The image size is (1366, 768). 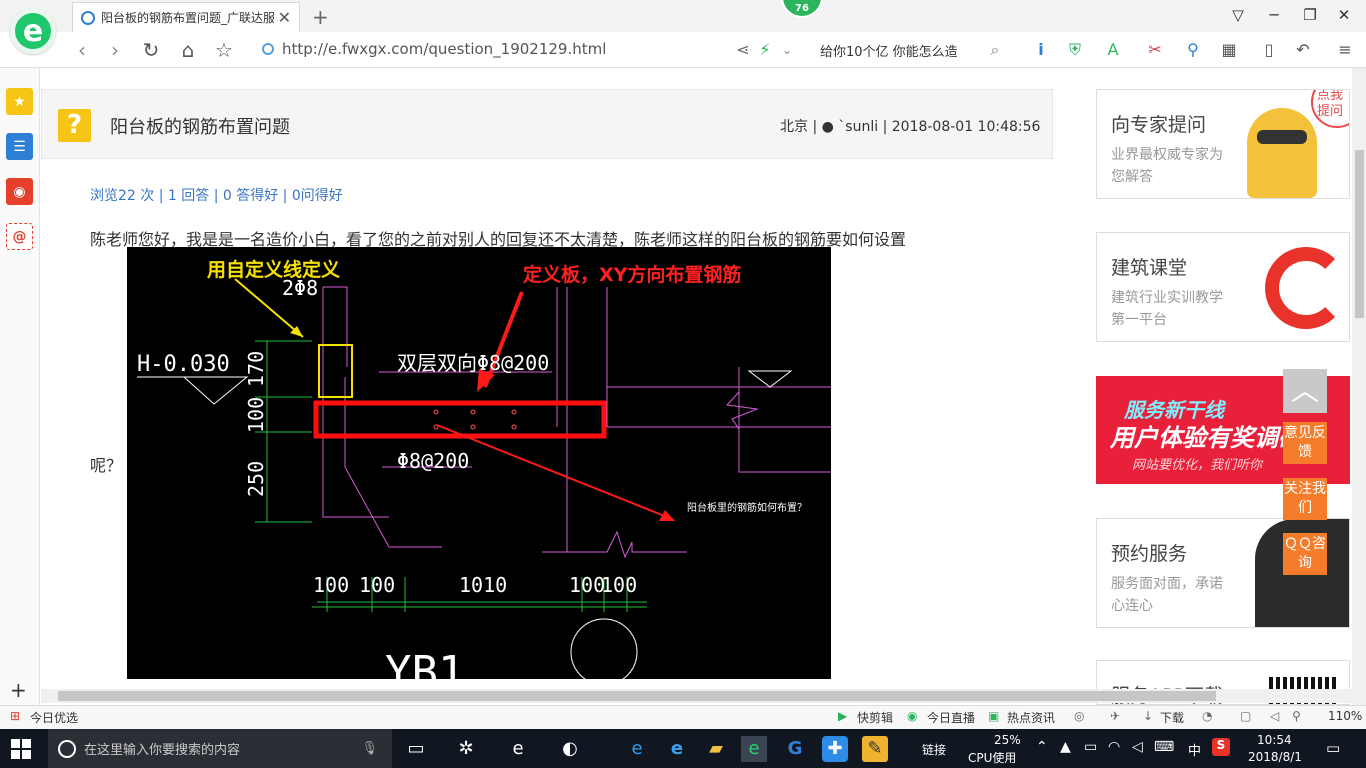 What do you see at coordinates (320, 17) in the screenshot?
I see `new-tab-button: +` at bounding box center [320, 17].